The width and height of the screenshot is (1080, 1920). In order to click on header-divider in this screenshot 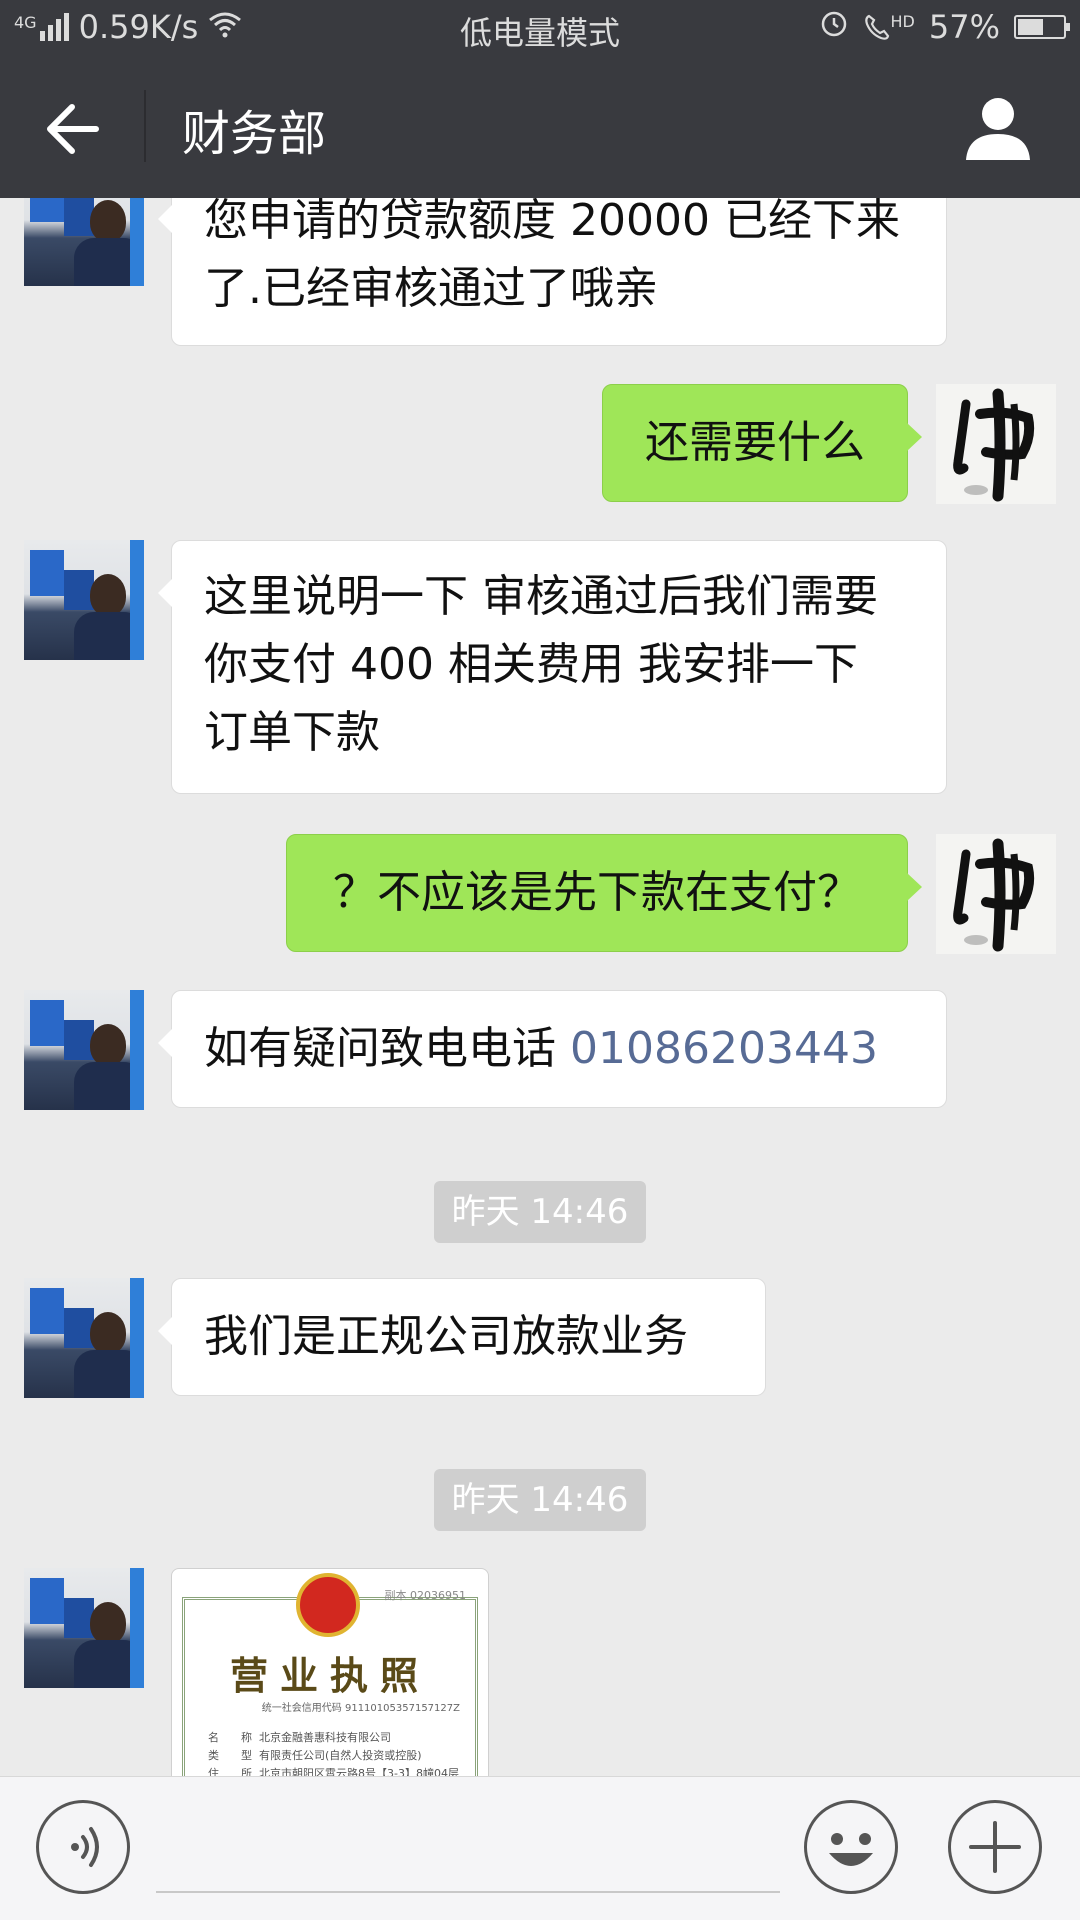, I will do `click(145, 126)`.